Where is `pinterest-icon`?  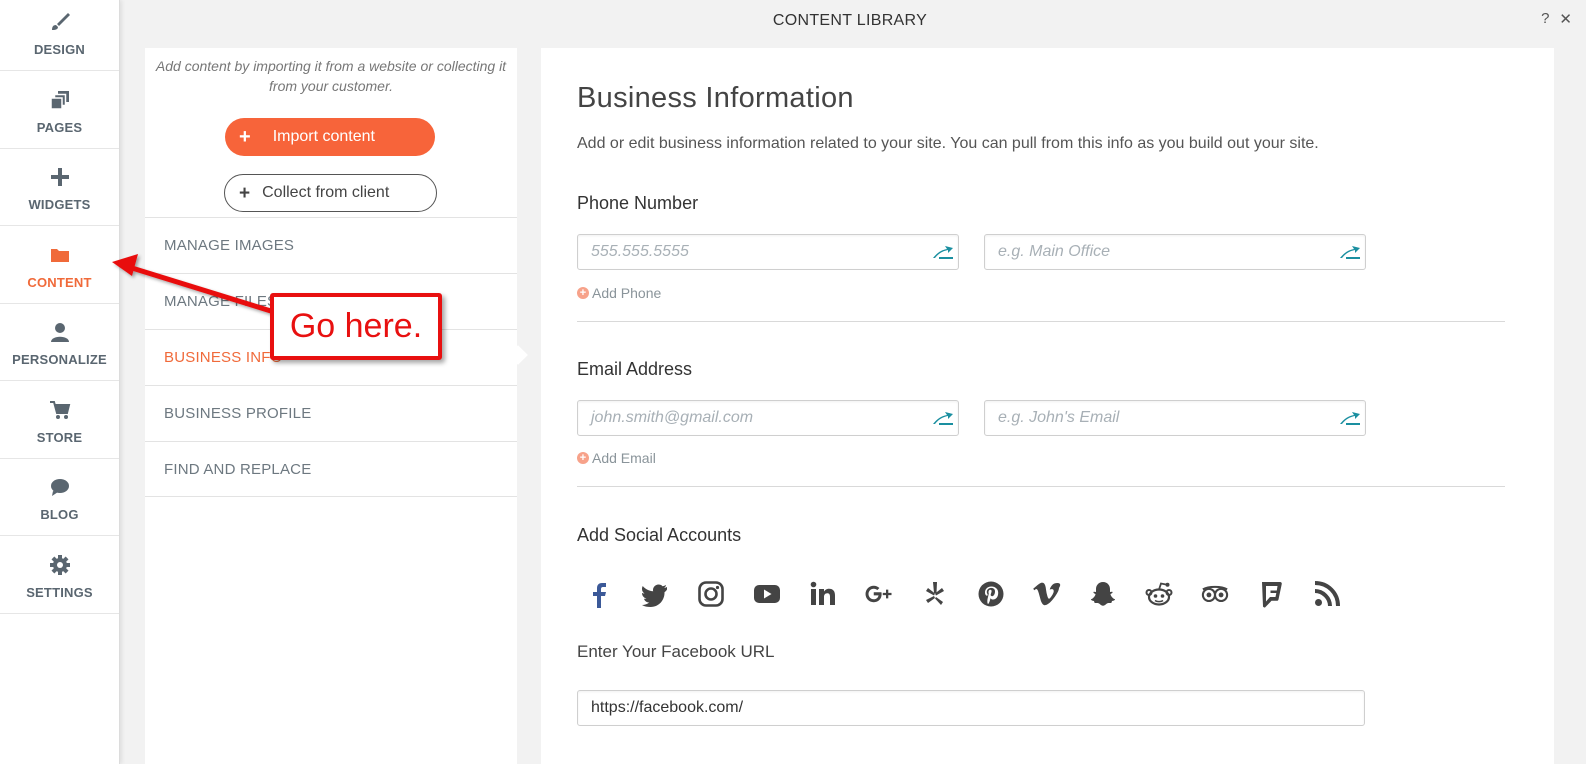 pinterest-icon is located at coordinates (991, 594).